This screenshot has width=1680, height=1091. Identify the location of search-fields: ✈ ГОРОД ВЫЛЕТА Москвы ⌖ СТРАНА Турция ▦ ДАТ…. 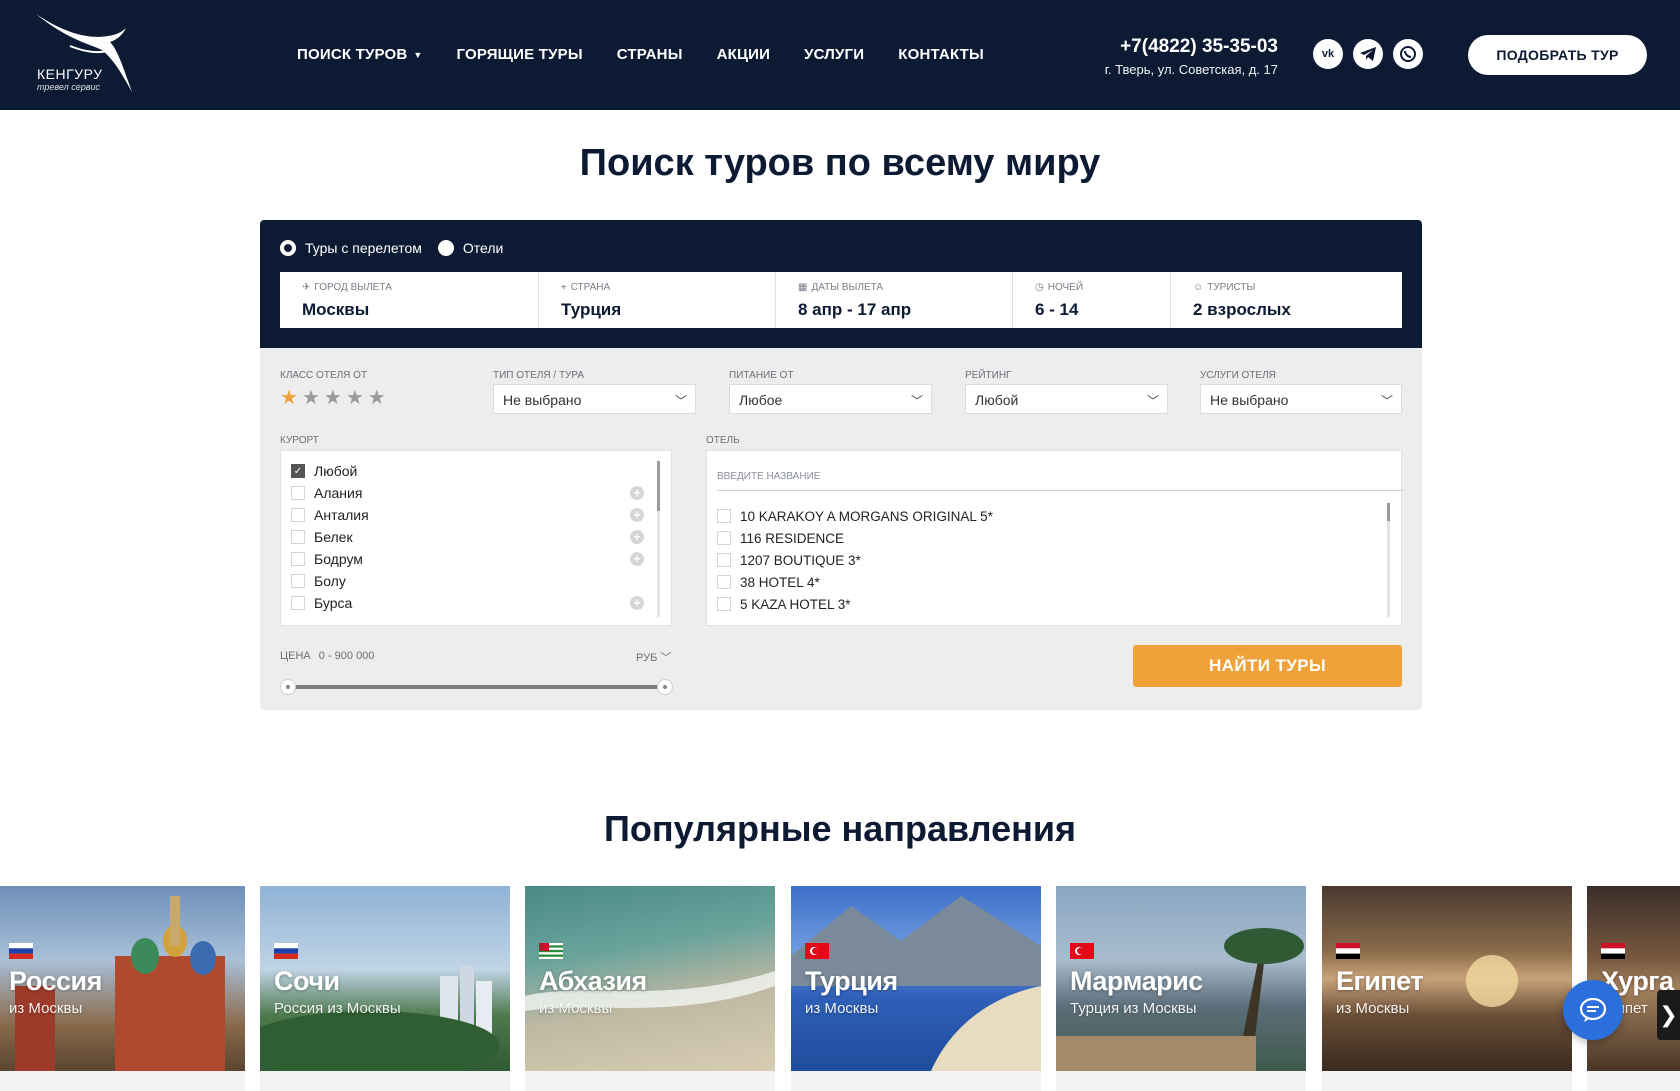
(841, 300).